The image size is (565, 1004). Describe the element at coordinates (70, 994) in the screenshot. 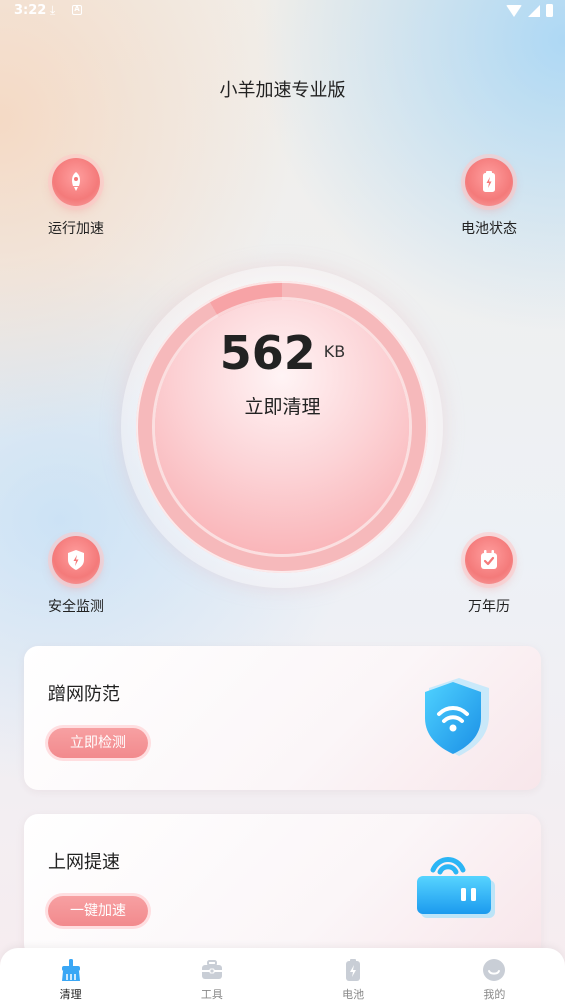

I see `nav-clean-label: 清理` at that location.